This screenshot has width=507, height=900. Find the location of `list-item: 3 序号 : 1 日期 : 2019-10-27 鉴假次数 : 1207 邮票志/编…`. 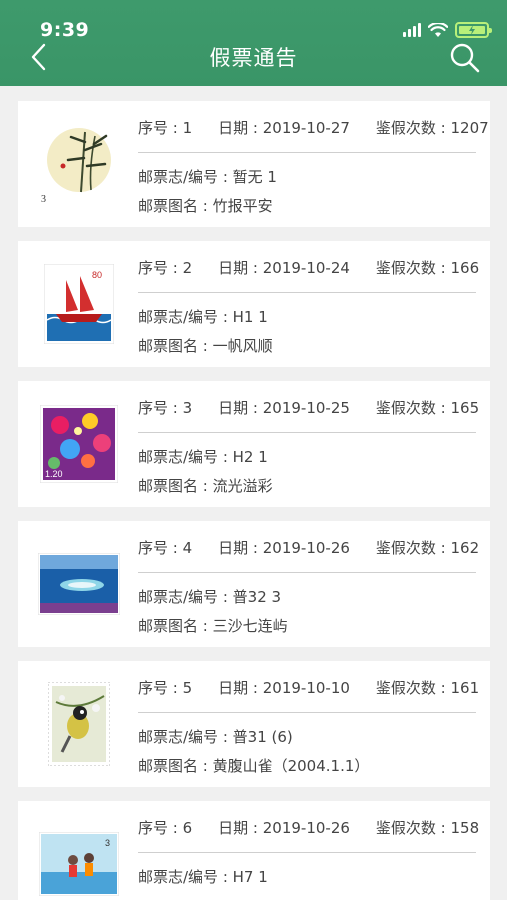

list-item: 3 序号 : 1 日期 : 2019-10-27 鉴假次数 : 1207 邮票志/编… is located at coordinates (254, 164).